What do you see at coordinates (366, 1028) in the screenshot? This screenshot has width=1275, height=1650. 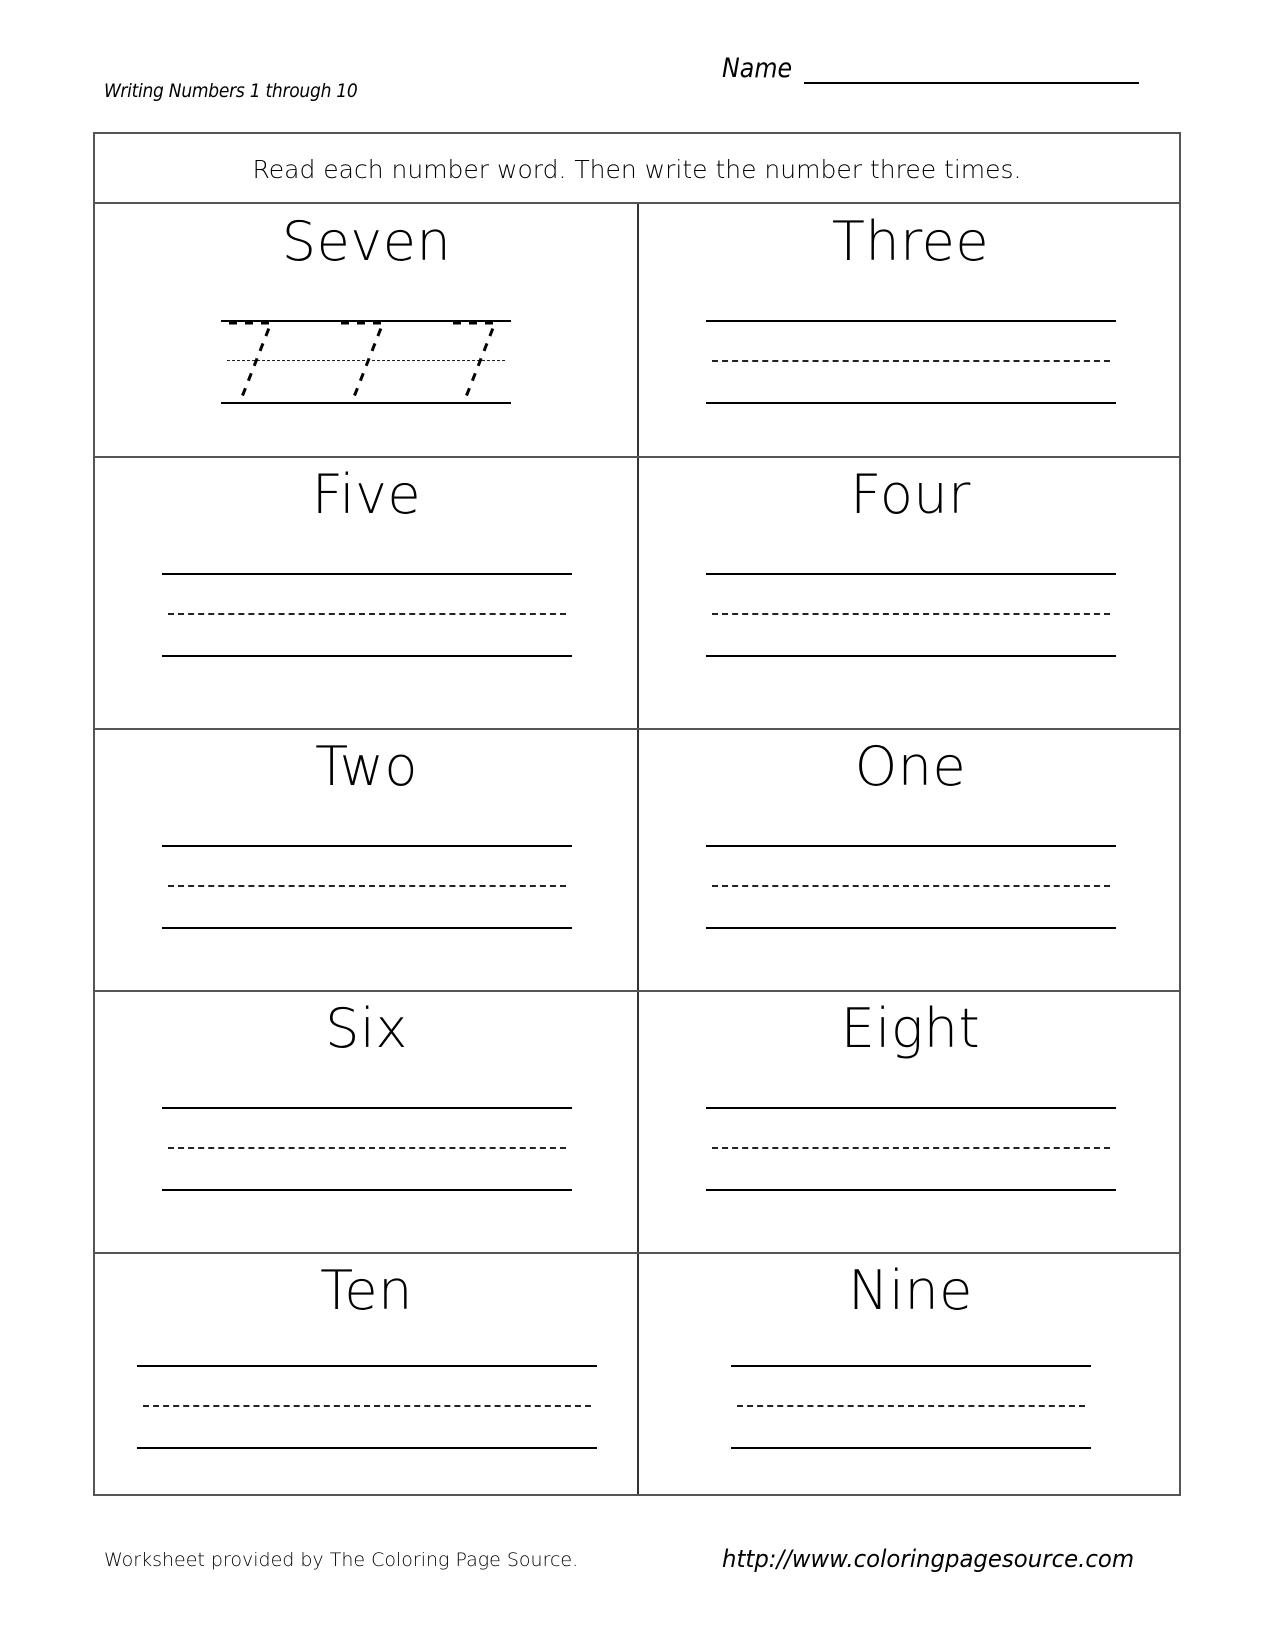 I see `number-word: Six` at bounding box center [366, 1028].